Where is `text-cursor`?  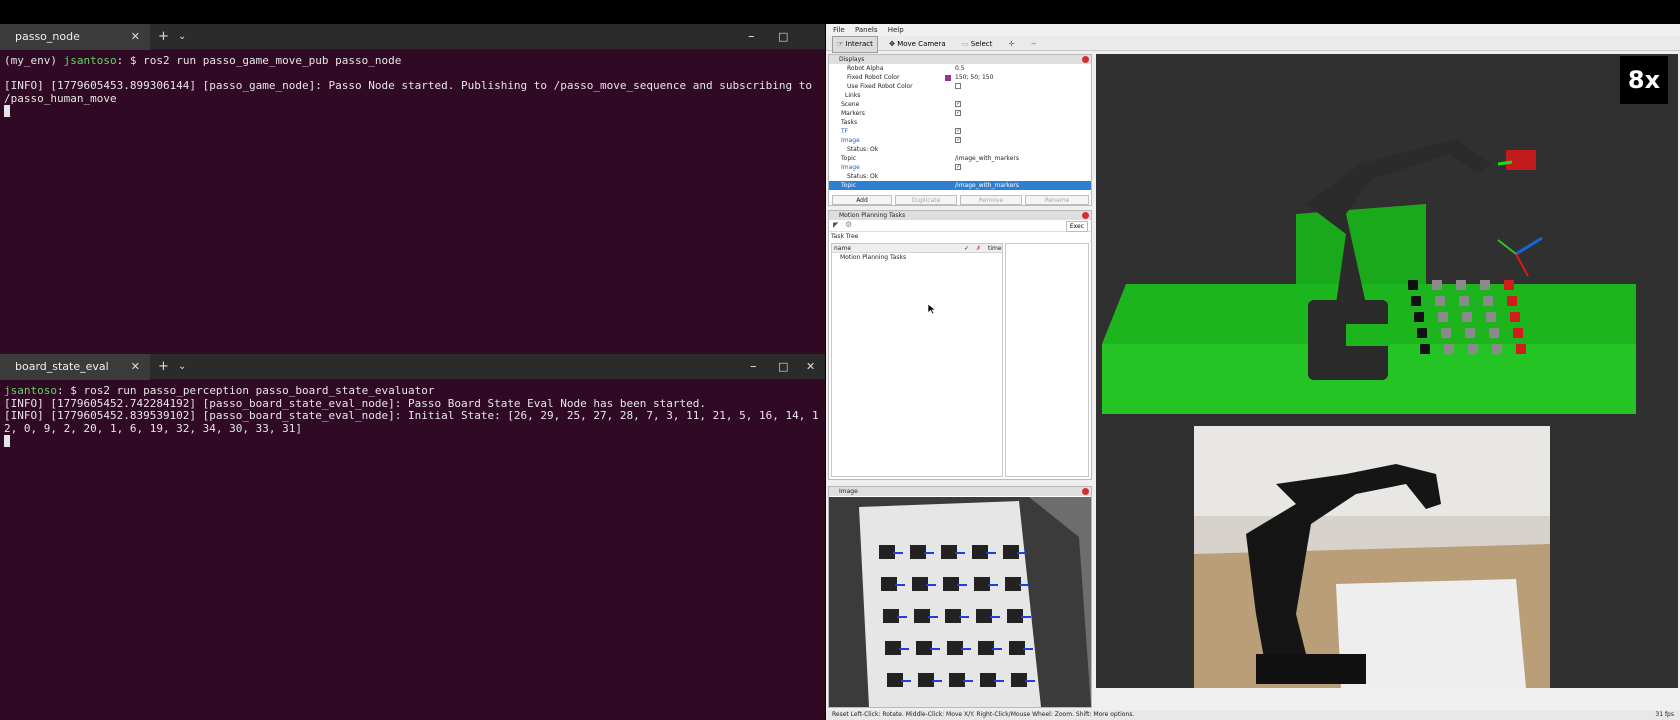 text-cursor is located at coordinates (7, 441).